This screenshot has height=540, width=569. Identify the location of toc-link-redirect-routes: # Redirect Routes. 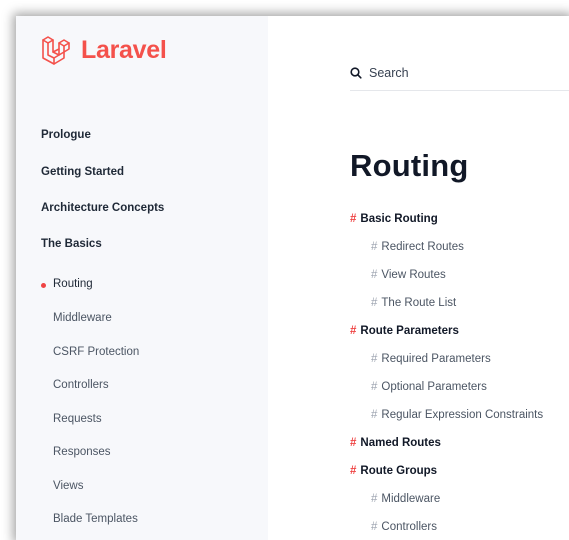
(417, 247).